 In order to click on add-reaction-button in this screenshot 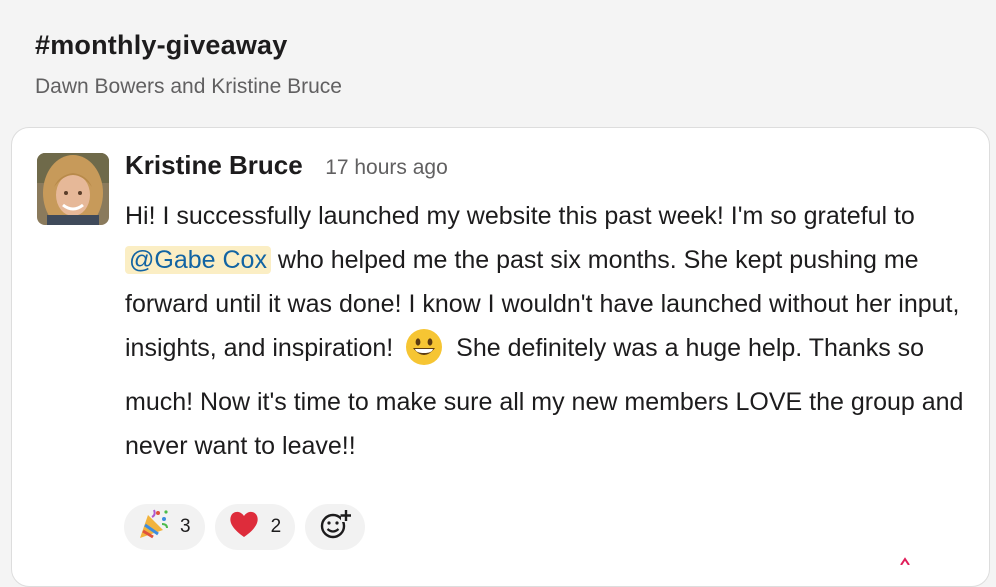, I will do `click(335, 527)`.